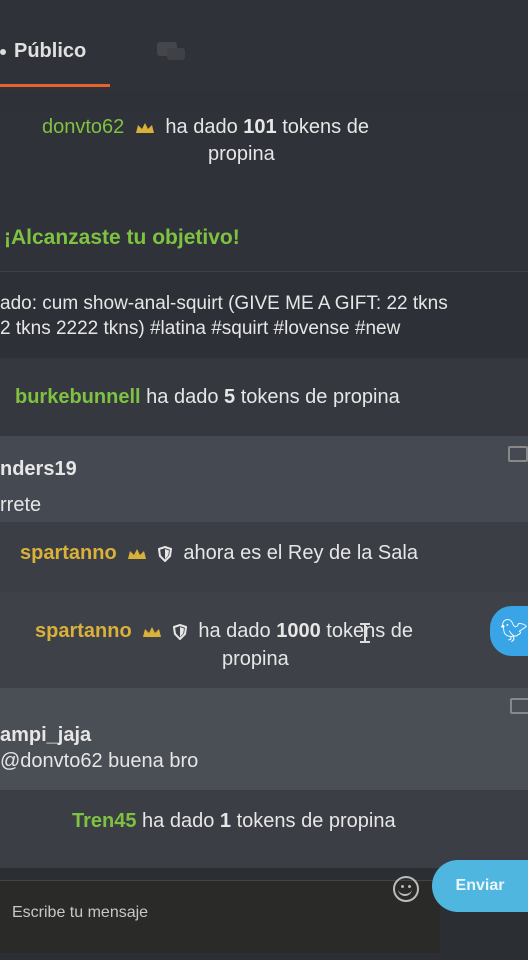 This screenshot has width=528, height=960. What do you see at coordinates (225, 821) in the screenshot?
I see `tip-amount: 1` at bounding box center [225, 821].